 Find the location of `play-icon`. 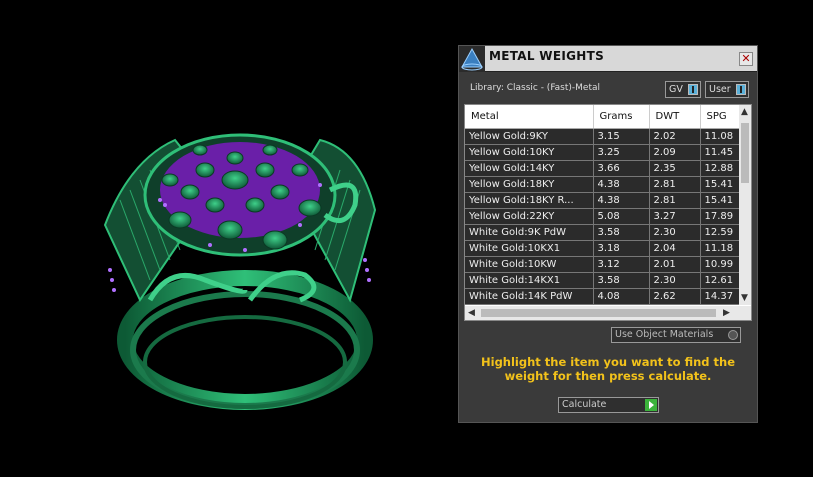

play-icon is located at coordinates (651, 405).